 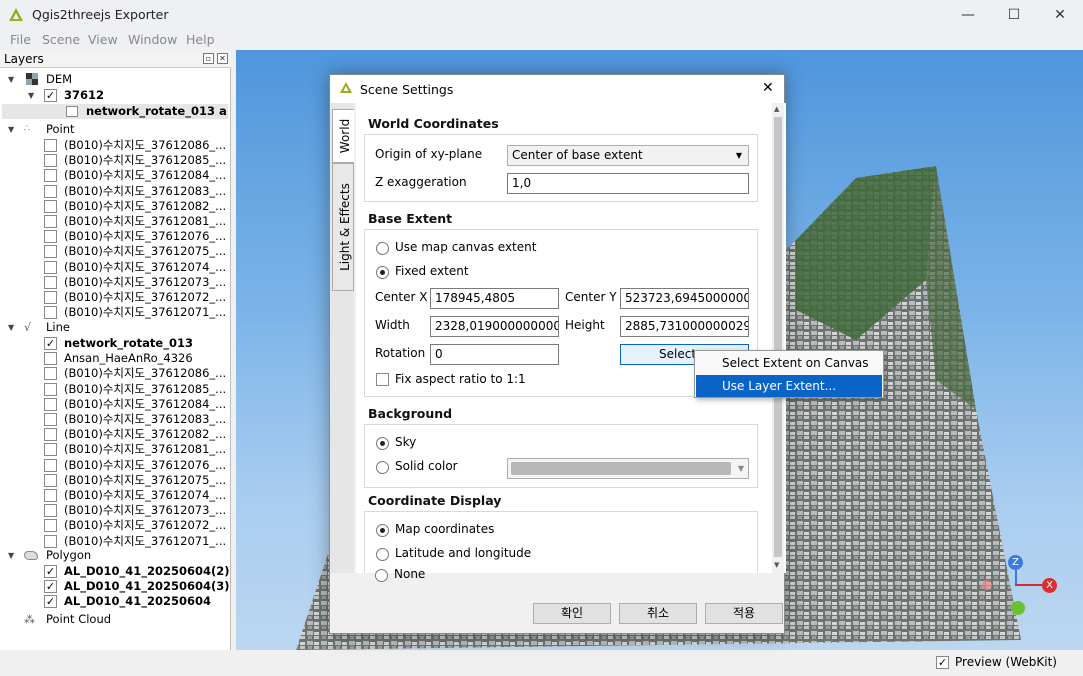 What do you see at coordinates (494, 298) in the screenshot?
I see `center-x-input: 178945,4805` at bounding box center [494, 298].